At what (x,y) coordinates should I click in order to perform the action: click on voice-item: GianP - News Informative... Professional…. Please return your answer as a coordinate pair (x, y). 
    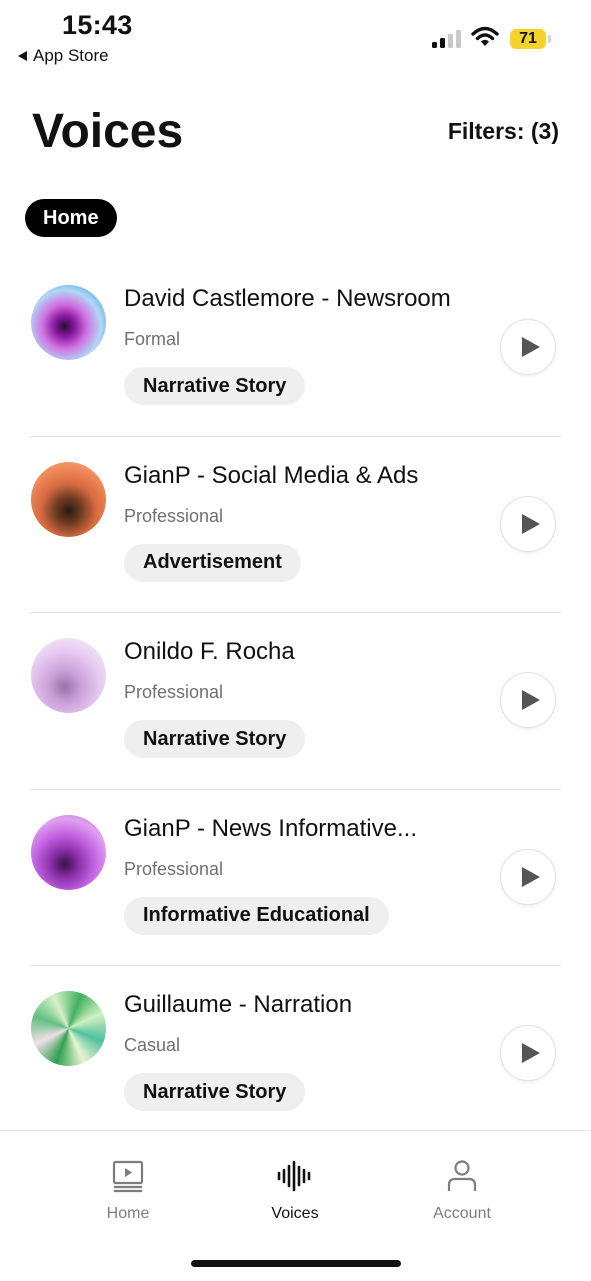
    Looking at the image, I should click on (295, 878).